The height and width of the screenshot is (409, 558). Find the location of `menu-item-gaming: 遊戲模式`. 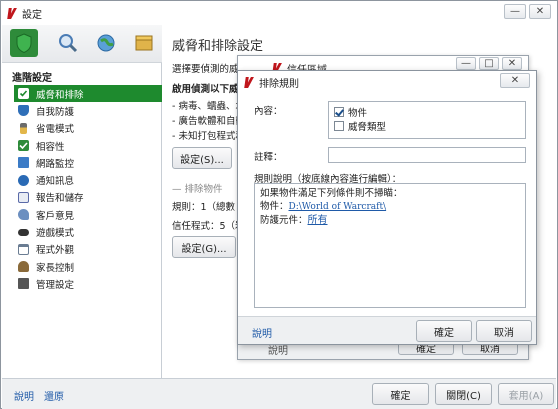

menu-item-gaming: 遊戲模式 is located at coordinates (88, 231).